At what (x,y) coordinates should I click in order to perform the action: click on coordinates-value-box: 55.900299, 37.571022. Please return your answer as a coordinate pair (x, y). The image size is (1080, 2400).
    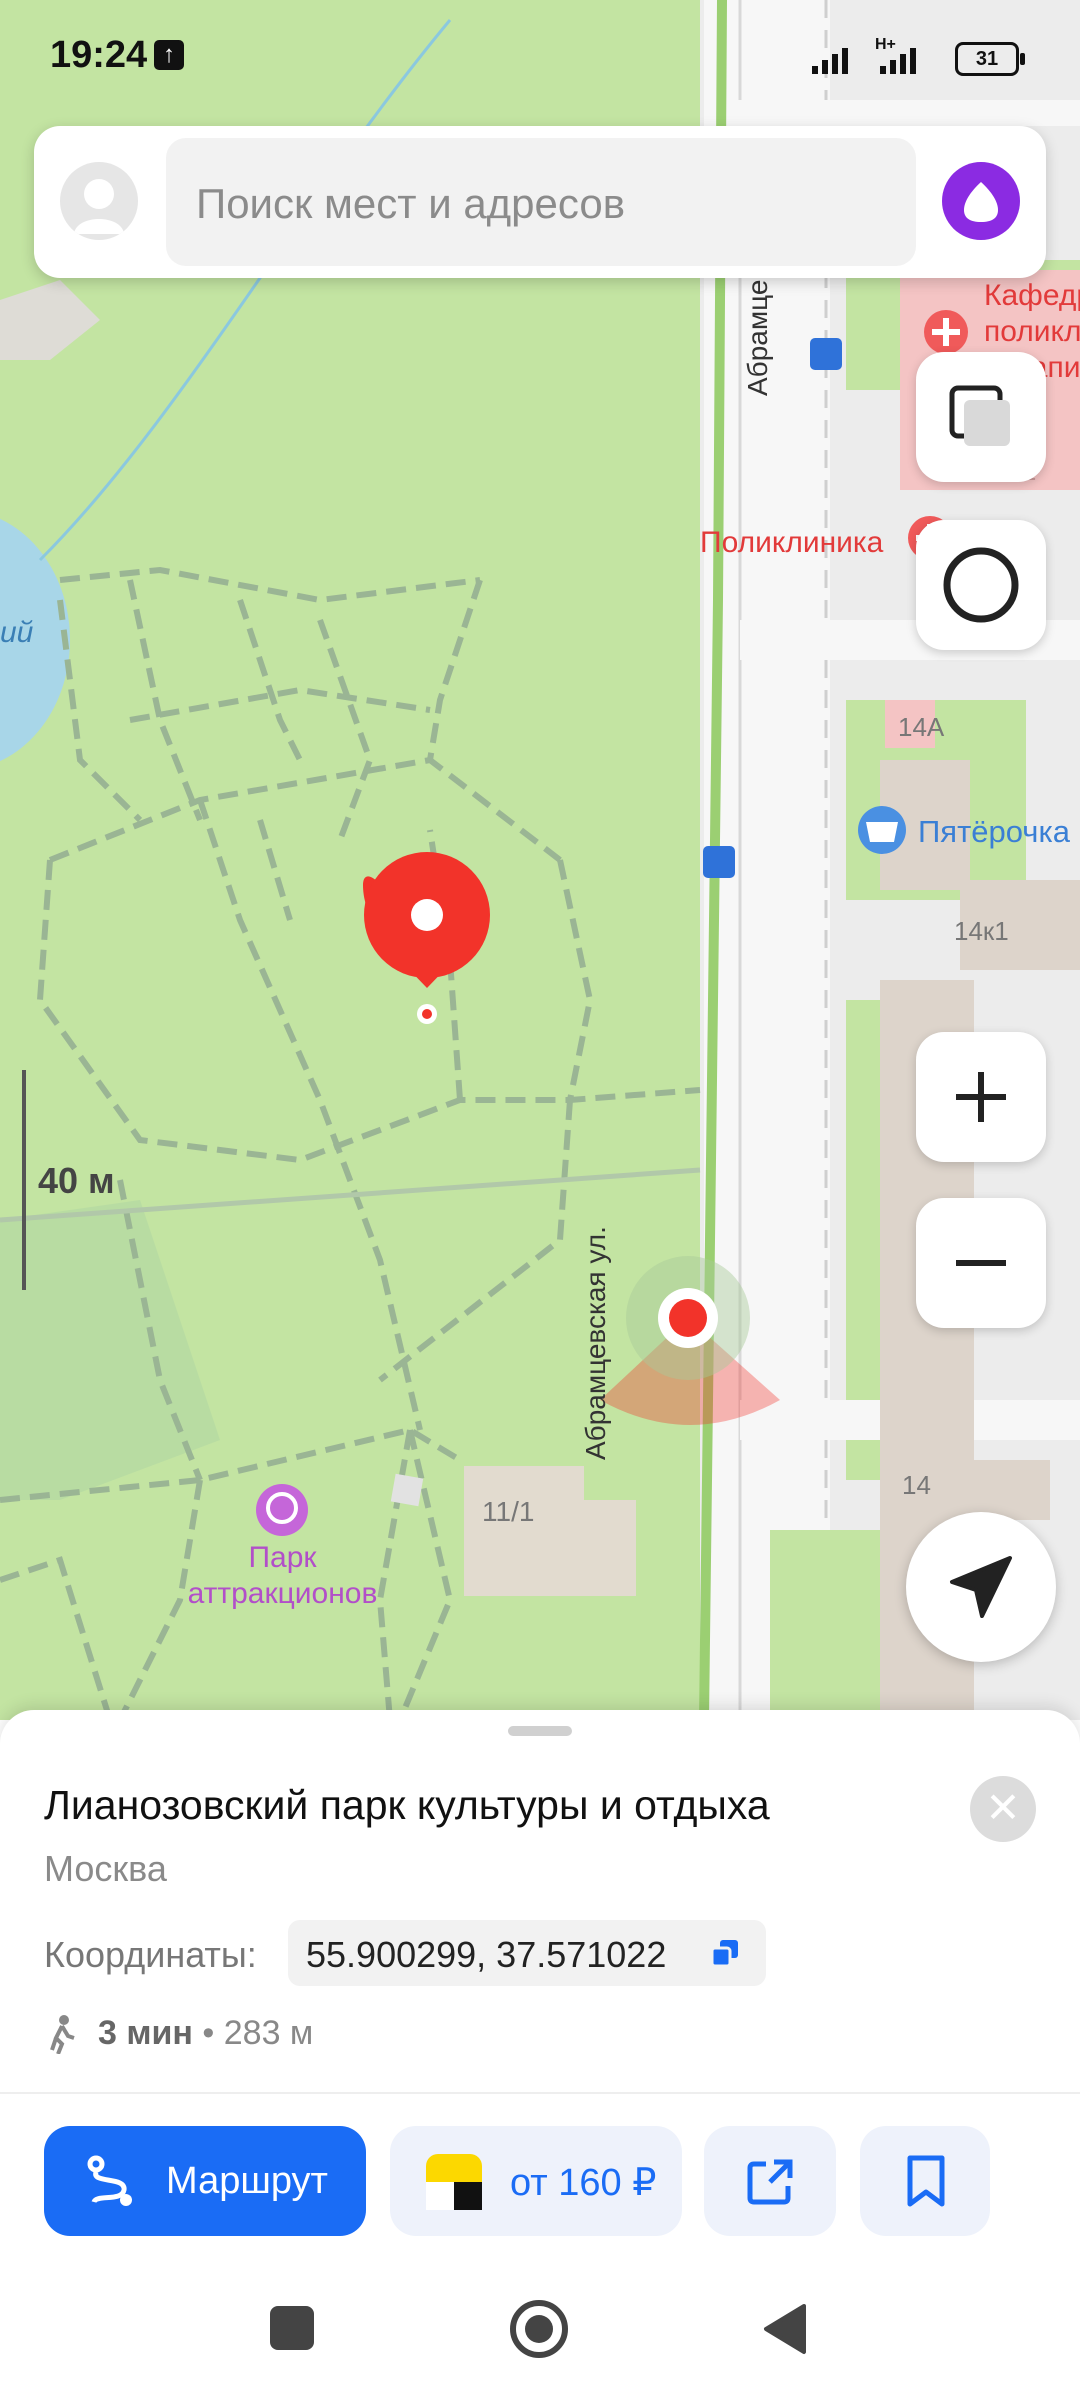
    Looking at the image, I should click on (527, 1953).